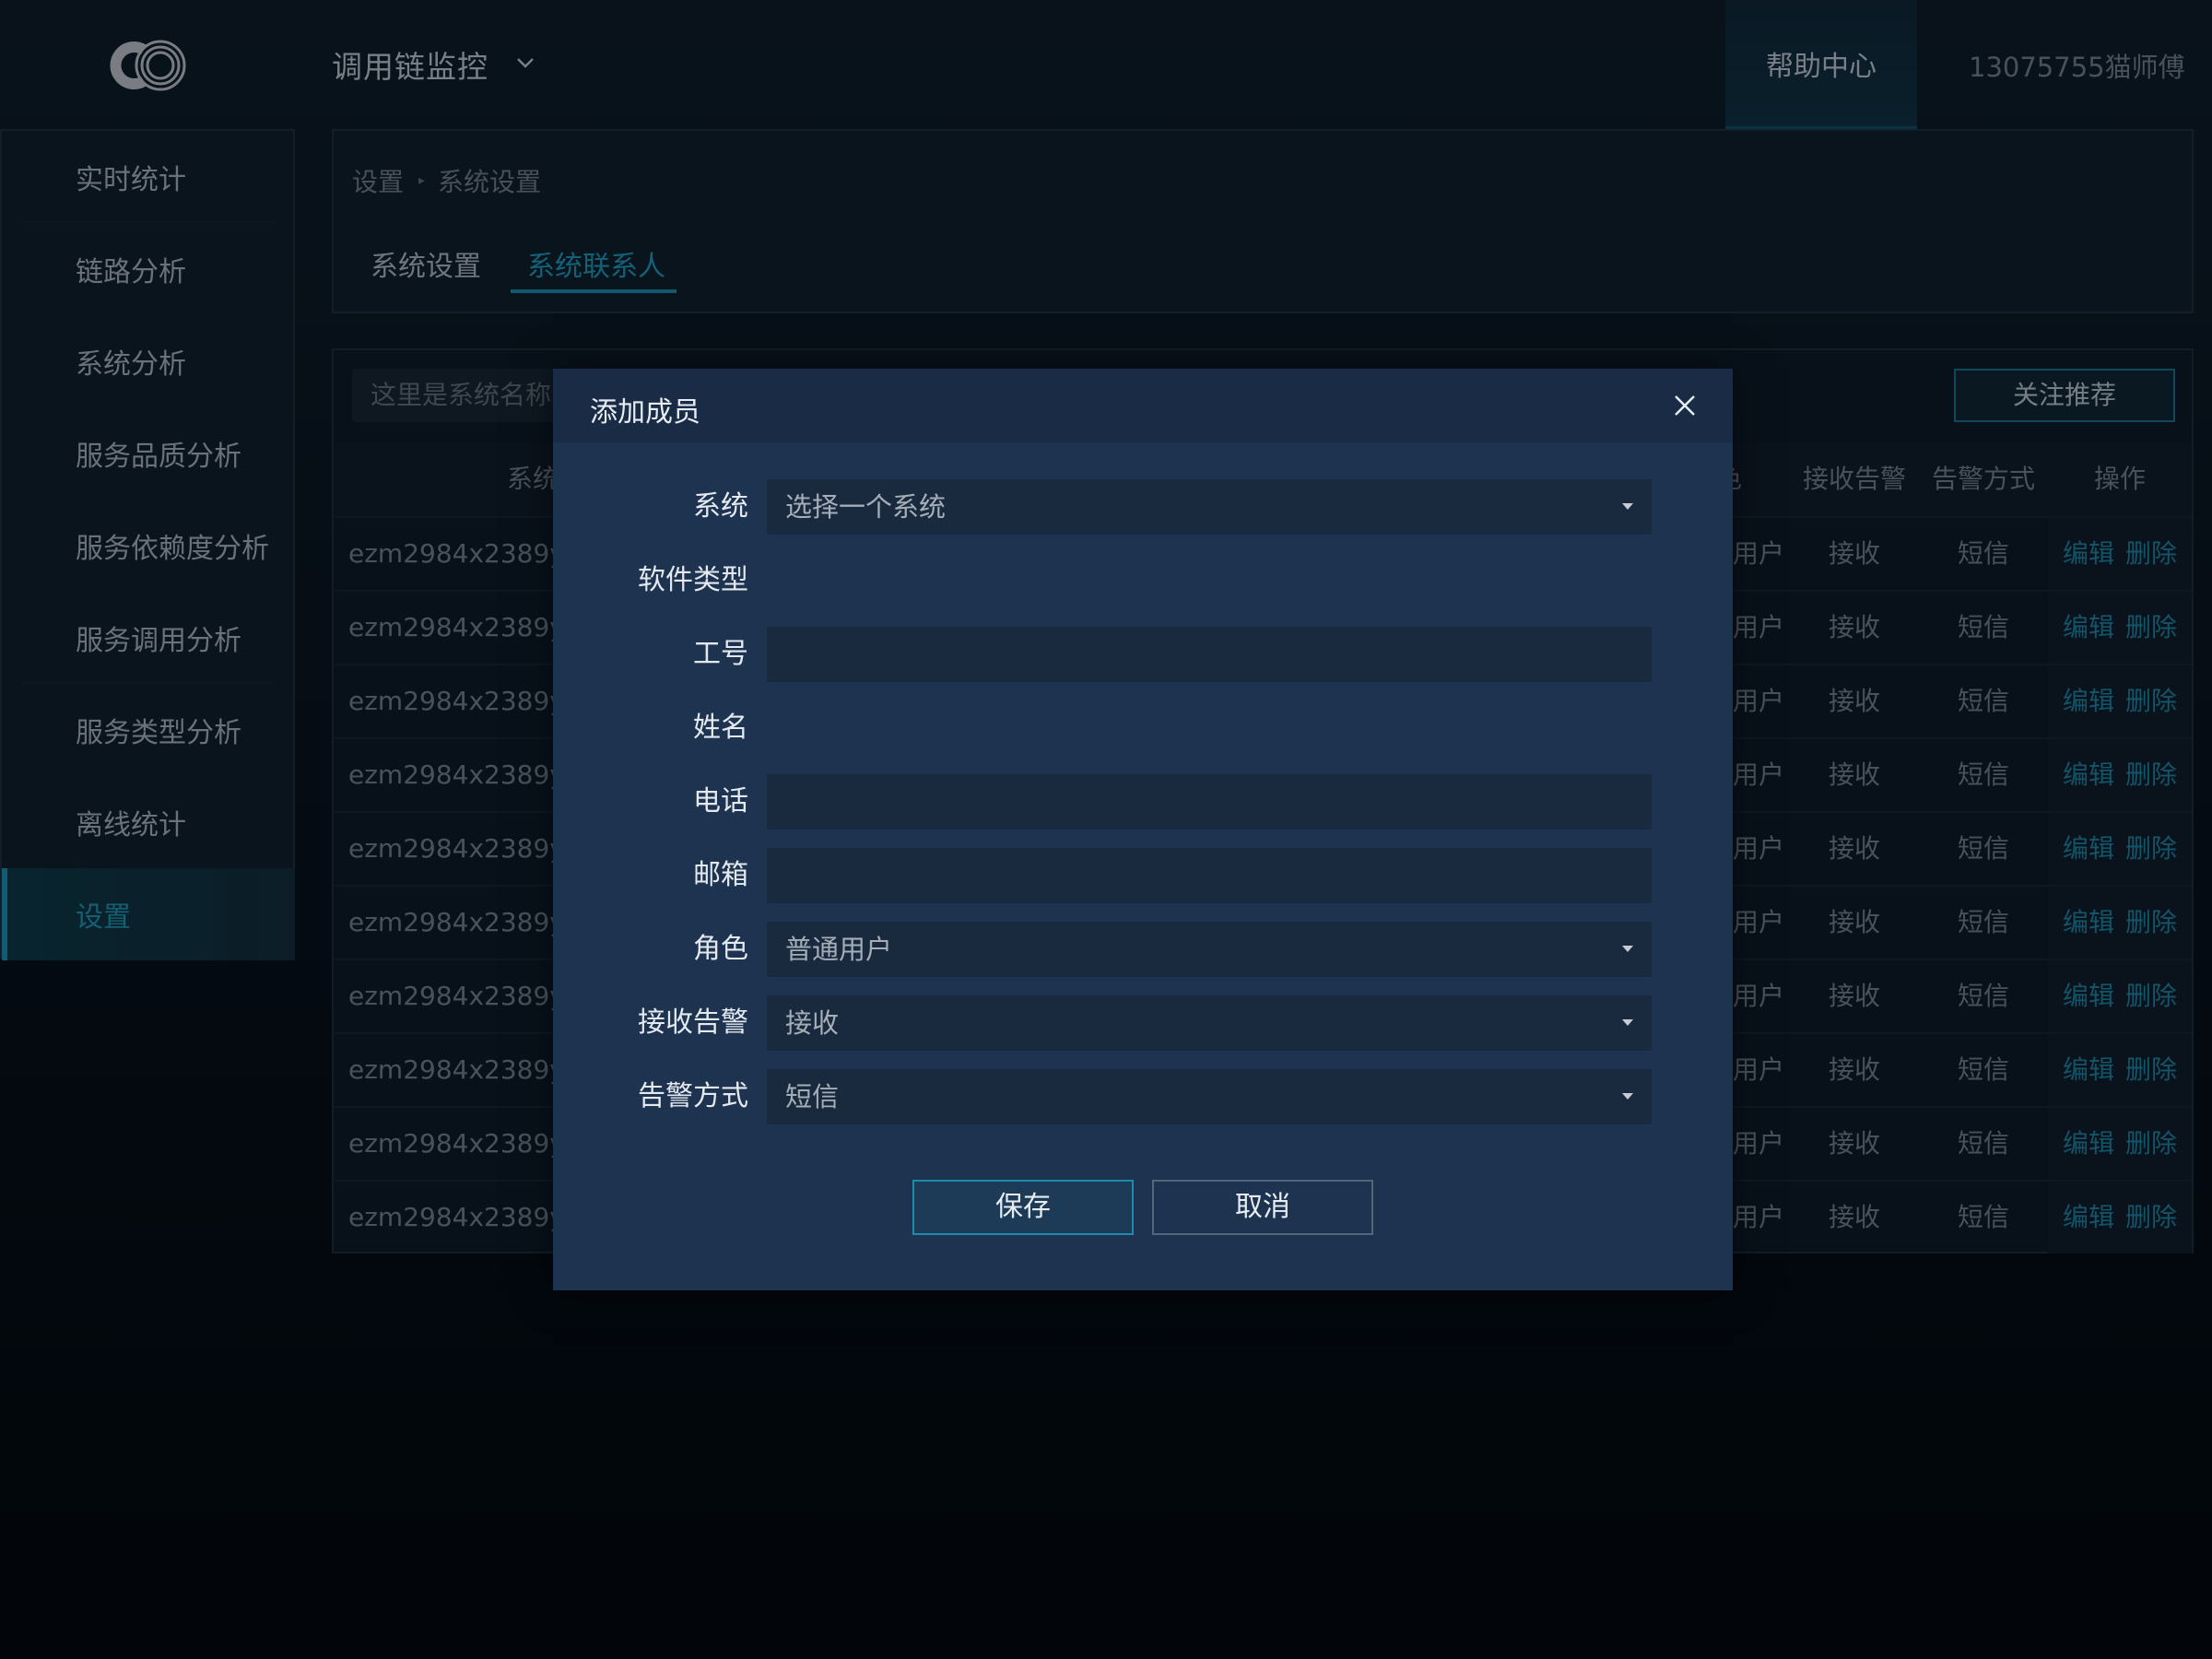  I want to click on system-select: 选择一个系统, so click(1209, 507).